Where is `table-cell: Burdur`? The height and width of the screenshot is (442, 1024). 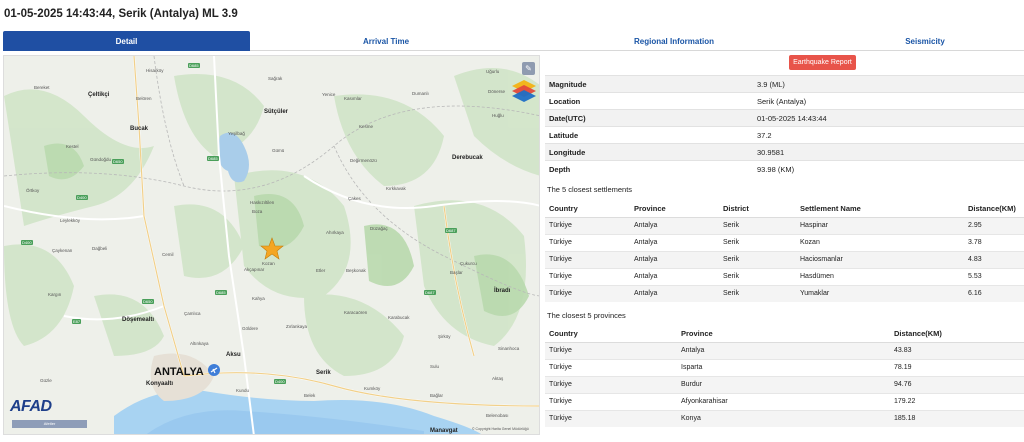
table-cell: Burdur is located at coordinates (783, 384).